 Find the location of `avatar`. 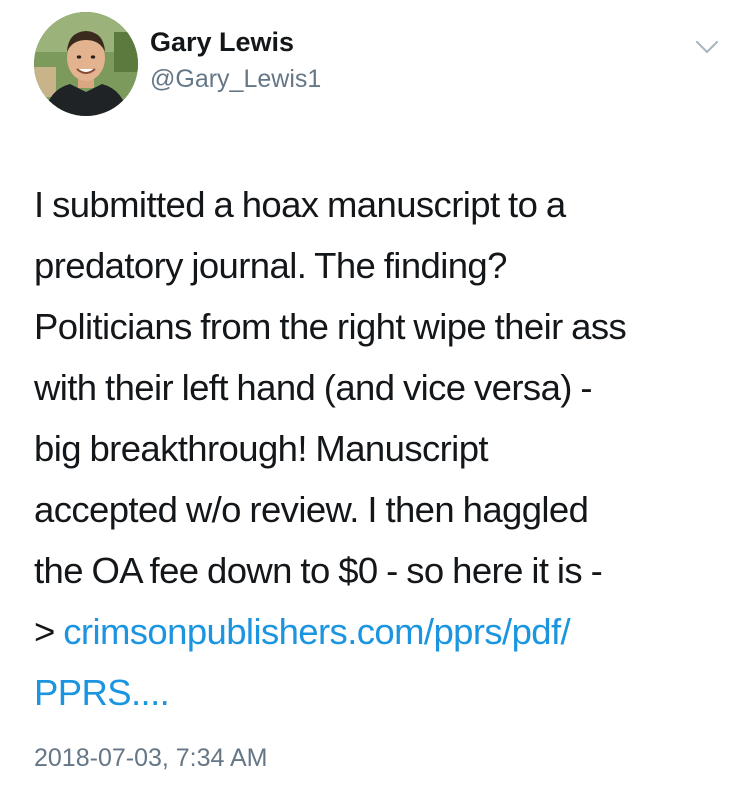

avatar is located at coordinates (86, 64).